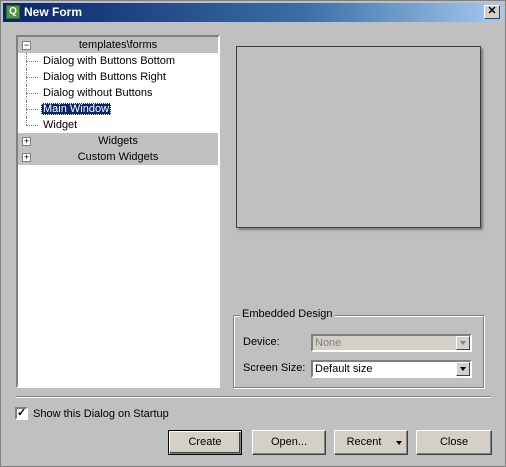 The width and height of the screenshot is (506, 467). I want to click on tree-group-widgets: + Widgets, so click(118, 141).